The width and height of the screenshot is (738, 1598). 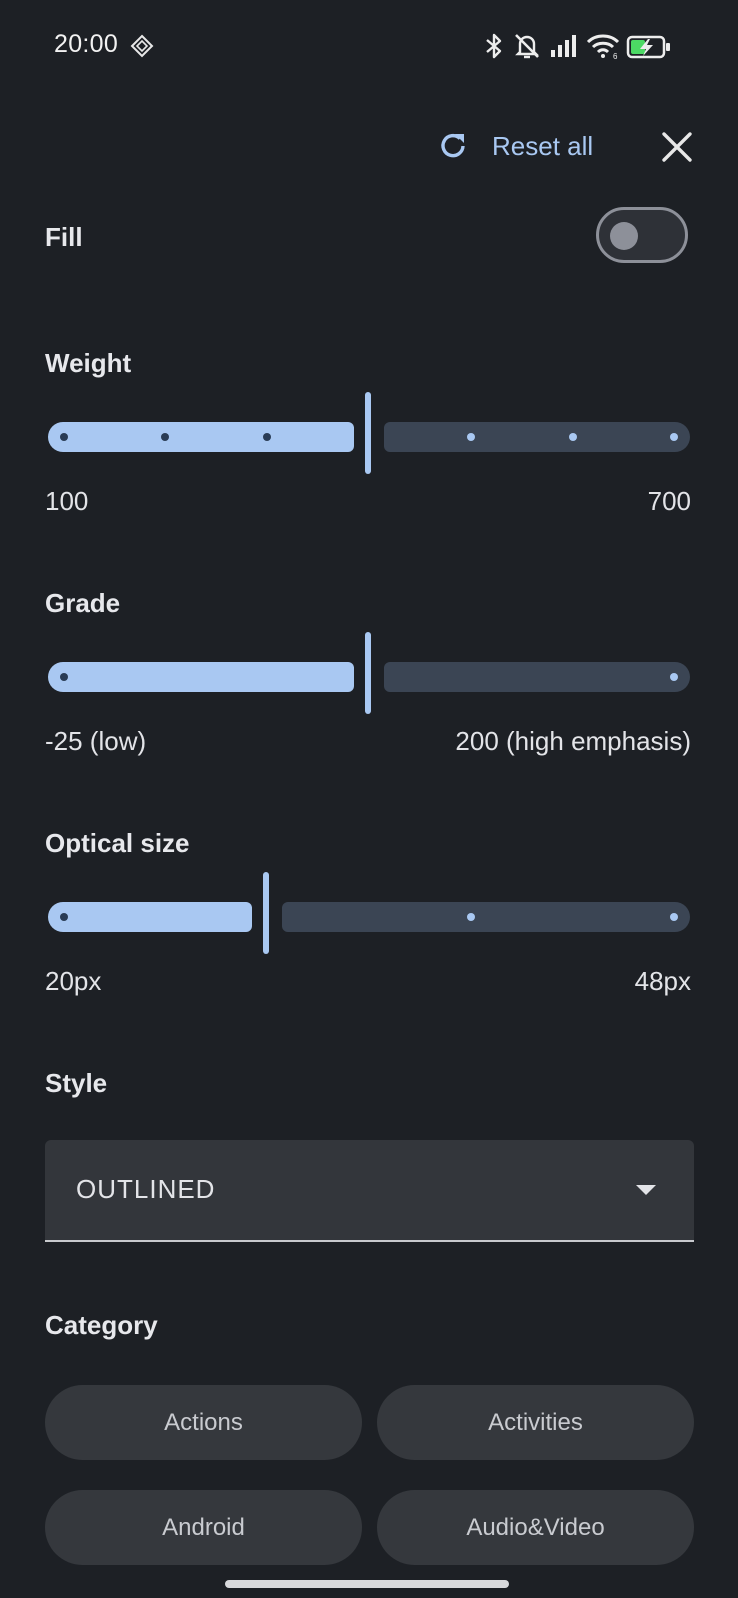 I want to click on category-label: Category, so click(x=101, y=1325).